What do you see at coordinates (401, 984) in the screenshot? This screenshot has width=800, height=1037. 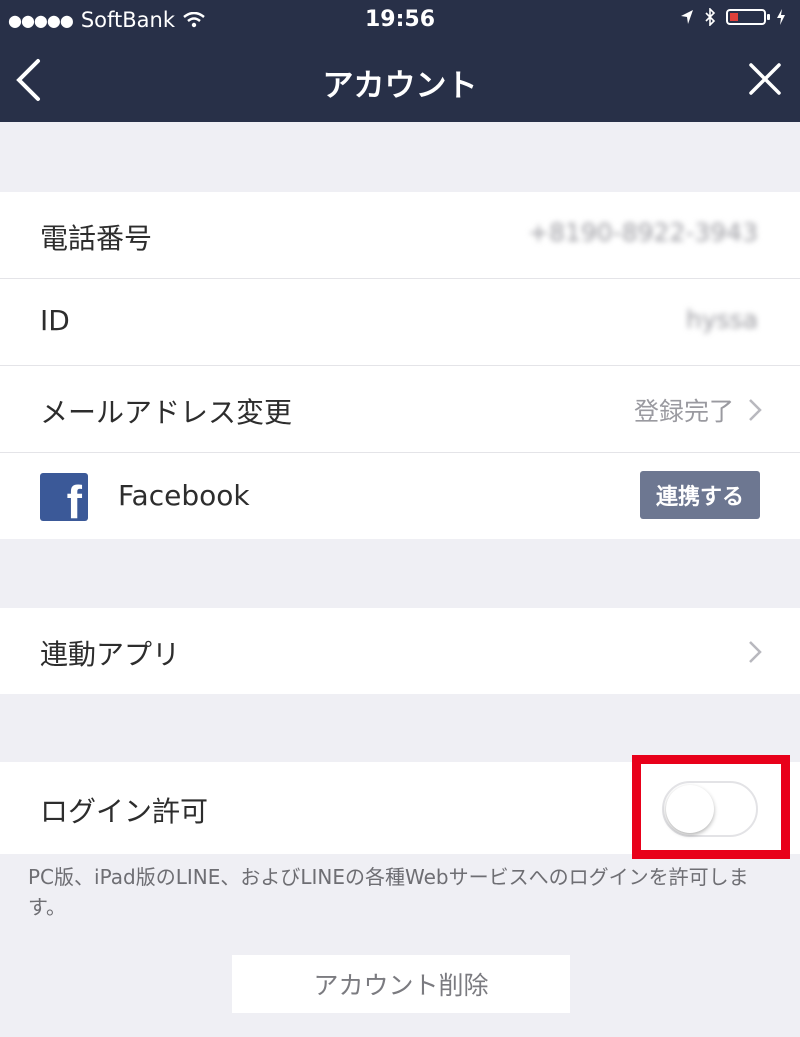 I see `delete-account-button: アカウント削除` at bounding box center [401, 984].